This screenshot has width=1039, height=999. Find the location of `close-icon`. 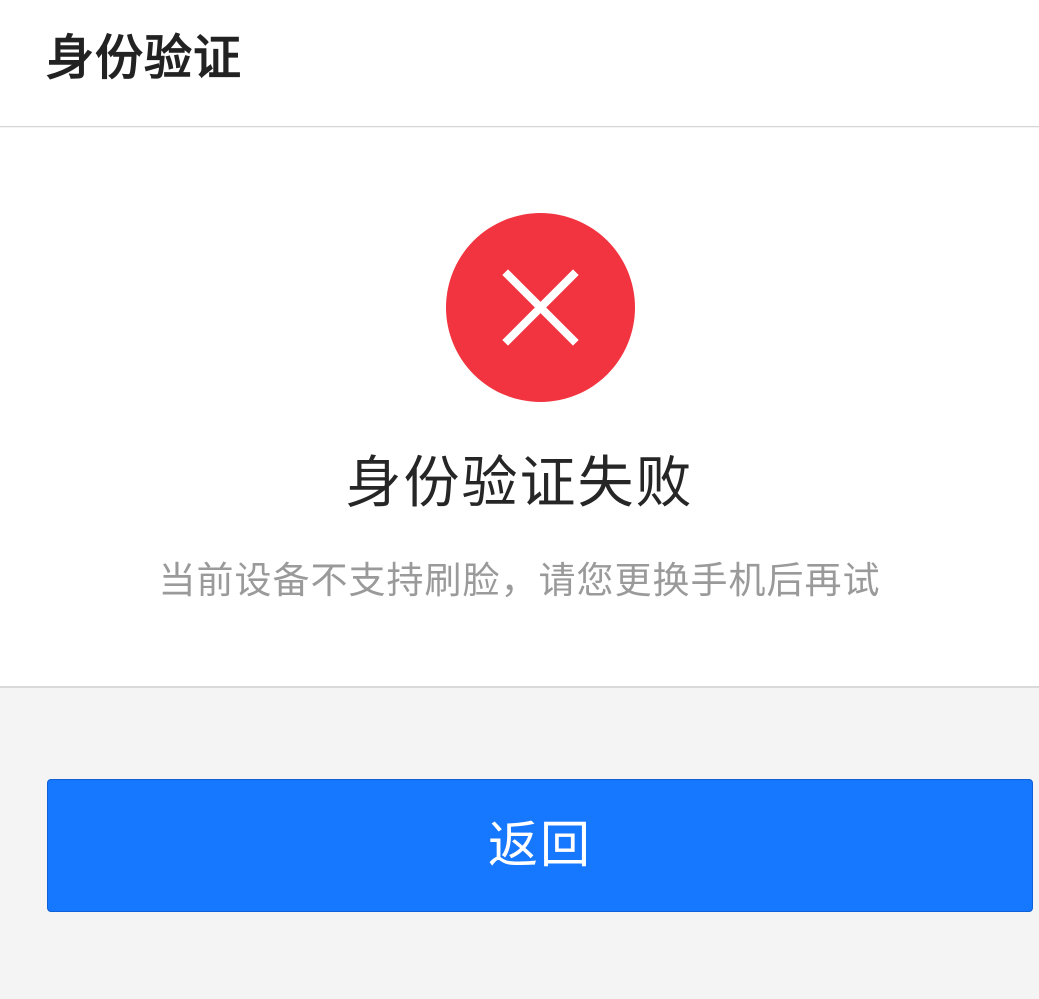

close-icon is located at coordinates (540, 307).